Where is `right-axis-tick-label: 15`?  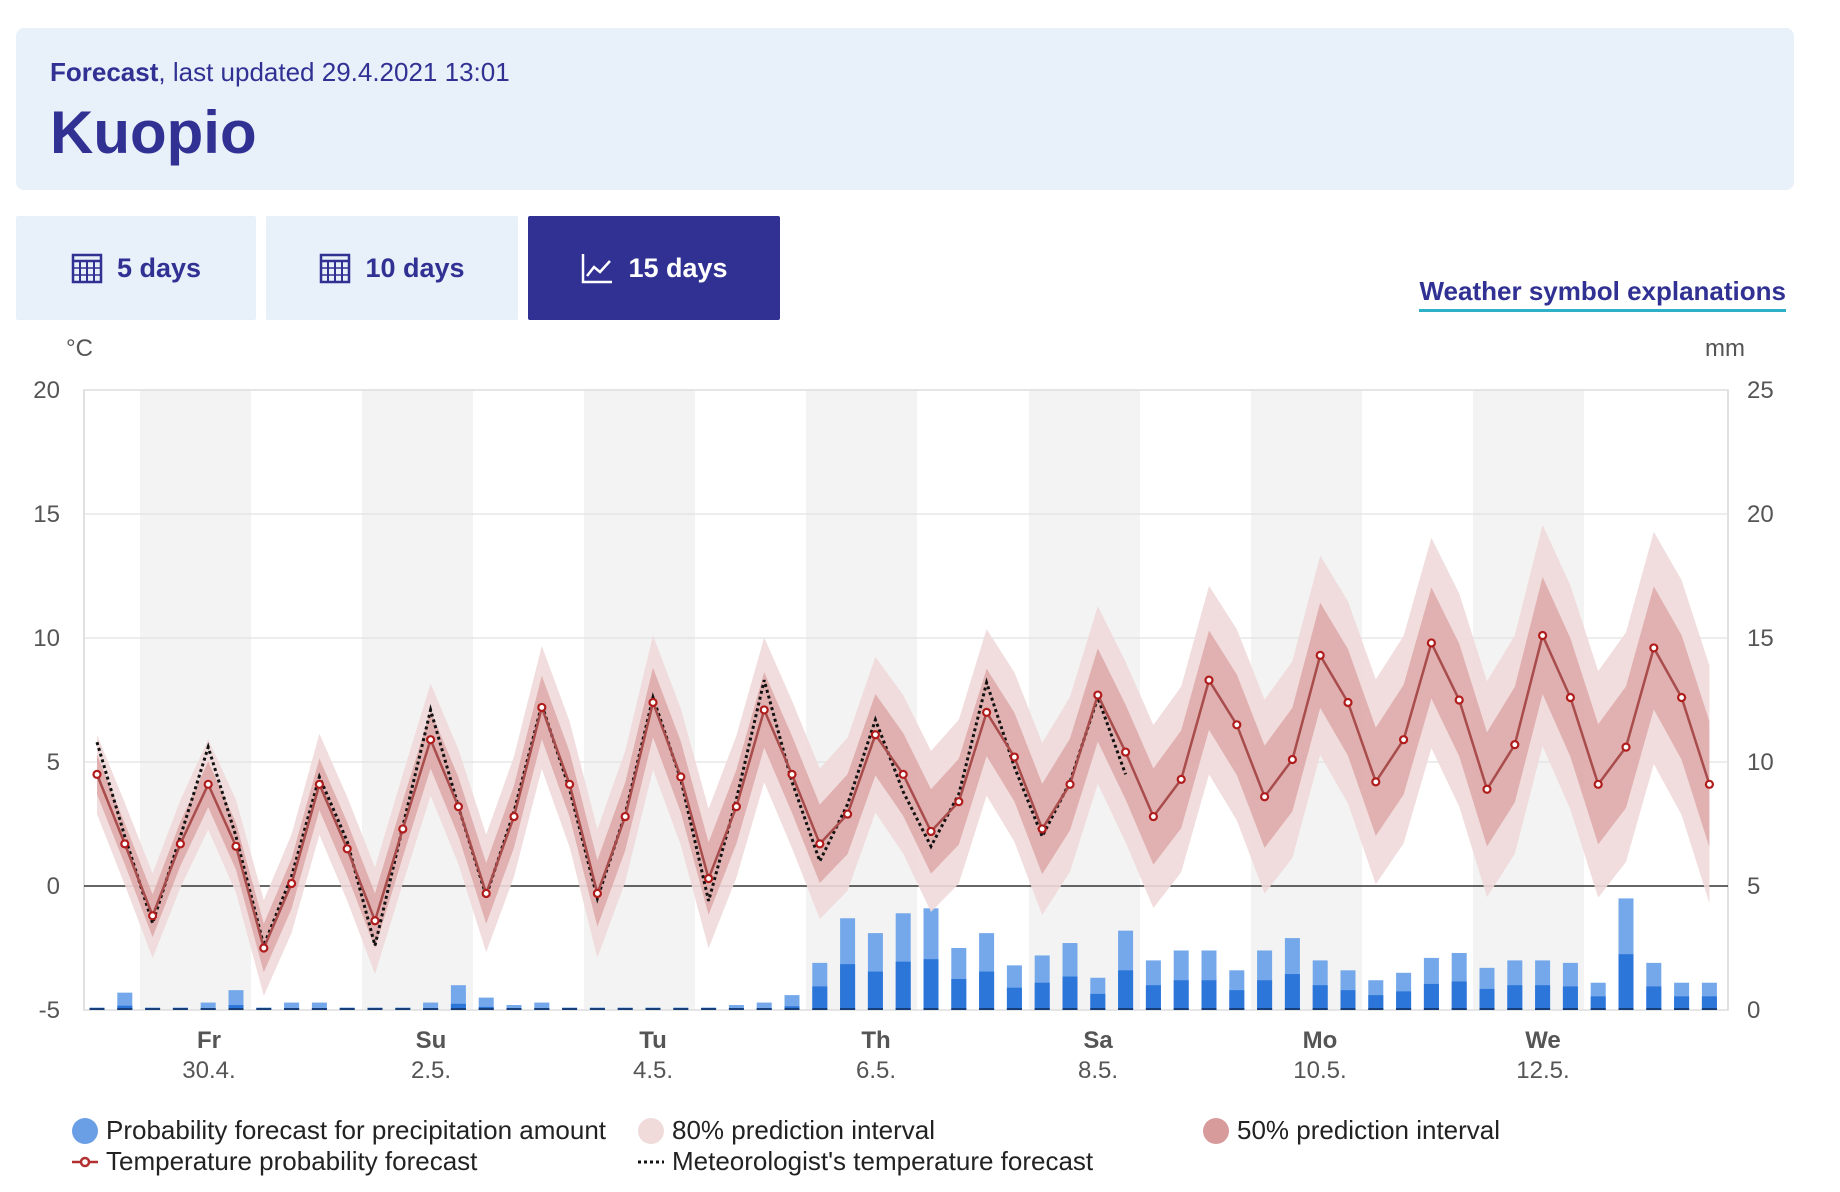 right-axis-tick-label: 15 is located at coordinates (1760, 638).